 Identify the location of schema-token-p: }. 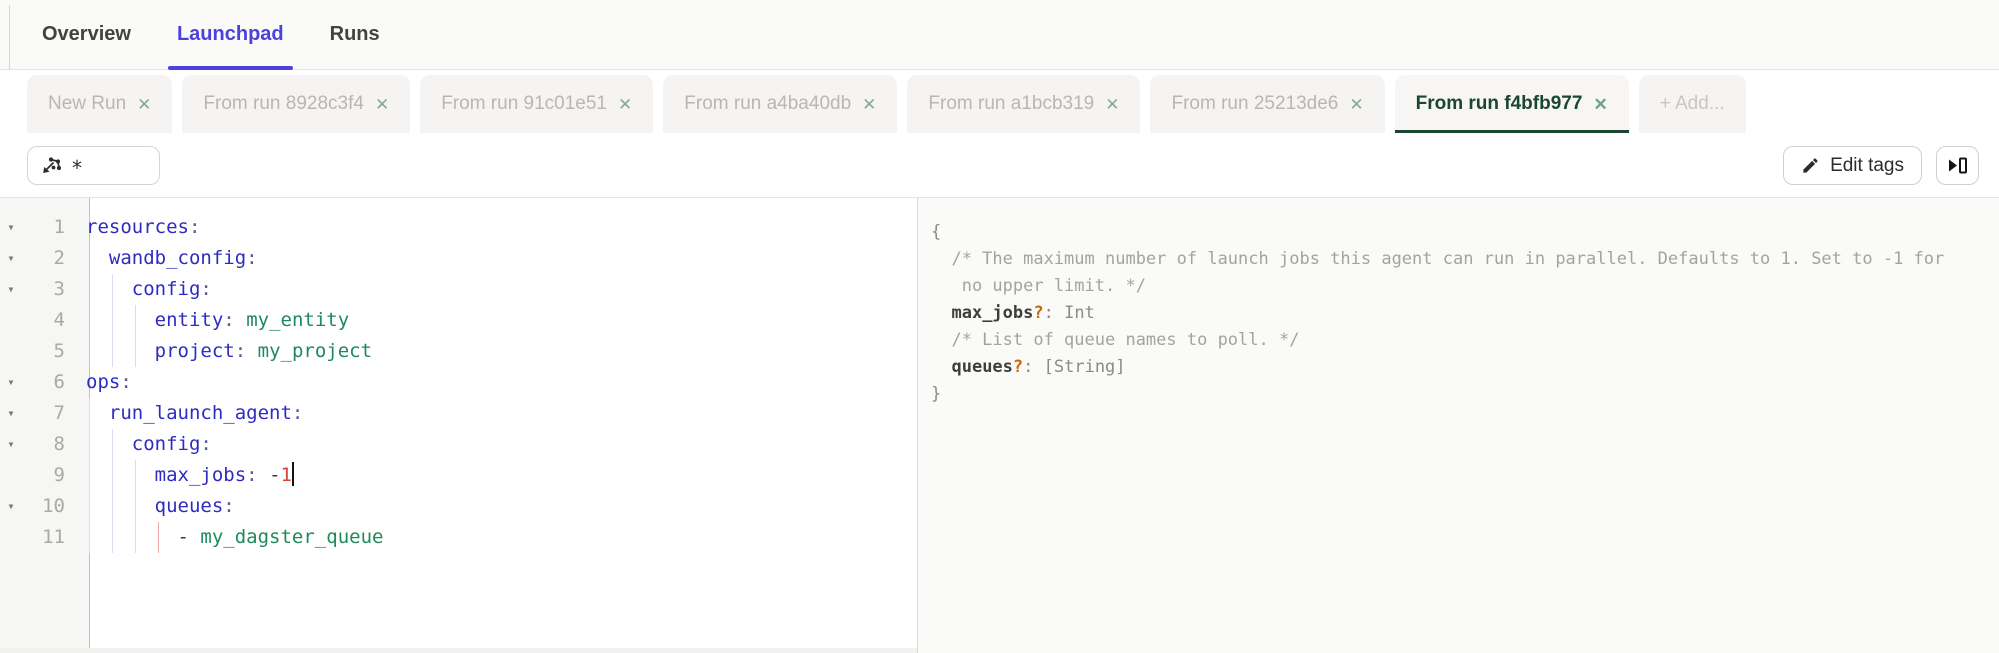
(936, 394).